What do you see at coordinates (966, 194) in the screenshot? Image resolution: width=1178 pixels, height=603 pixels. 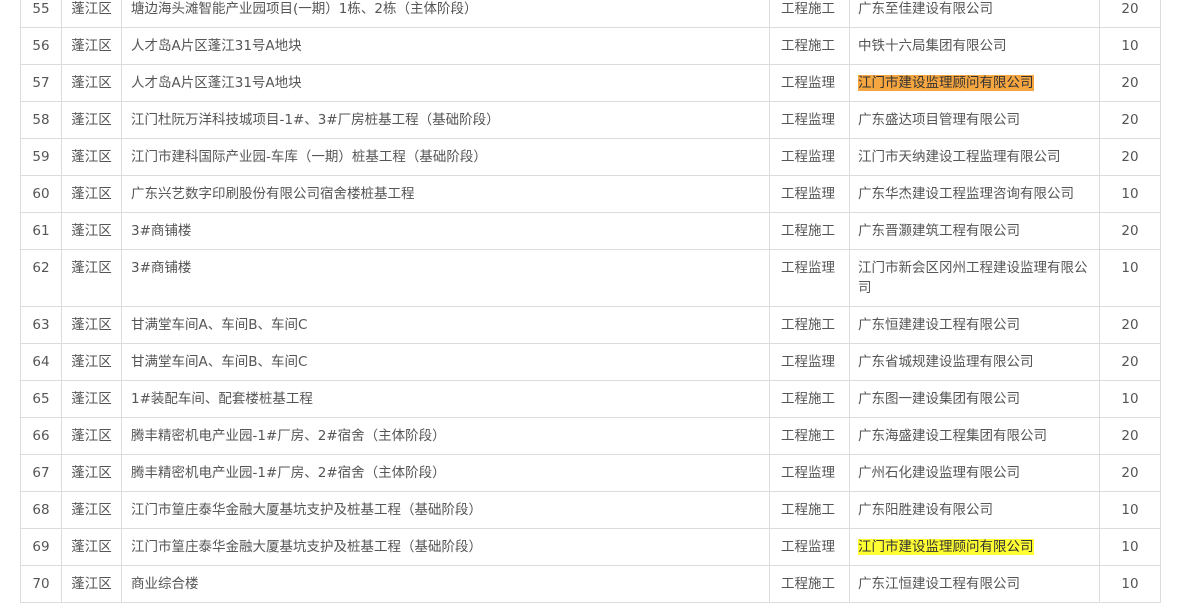 I see `company-text: 广东华杰建设工程监理咨询有限公司` at bounding box center [966, 194].